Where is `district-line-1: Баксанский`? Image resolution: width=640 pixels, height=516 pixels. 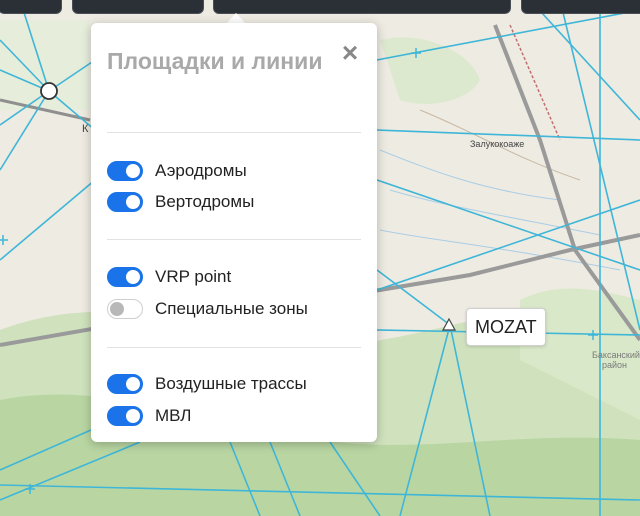 district-line-1: Баксанский is located at coordinates (616, 355).